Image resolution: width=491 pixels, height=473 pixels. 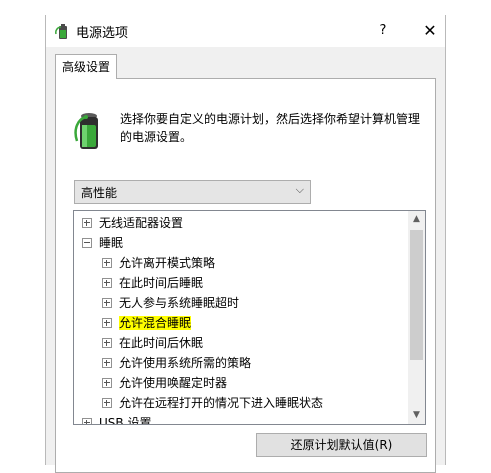 I want to click on tree-item-remote-open-sleep: 允许在远程打开的情况下进入睡眠状态, so click(x=212, y=403).